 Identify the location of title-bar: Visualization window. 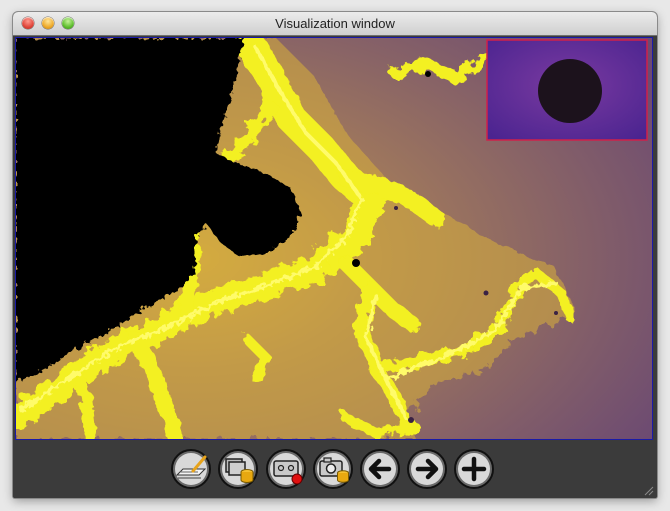
(335, 24).